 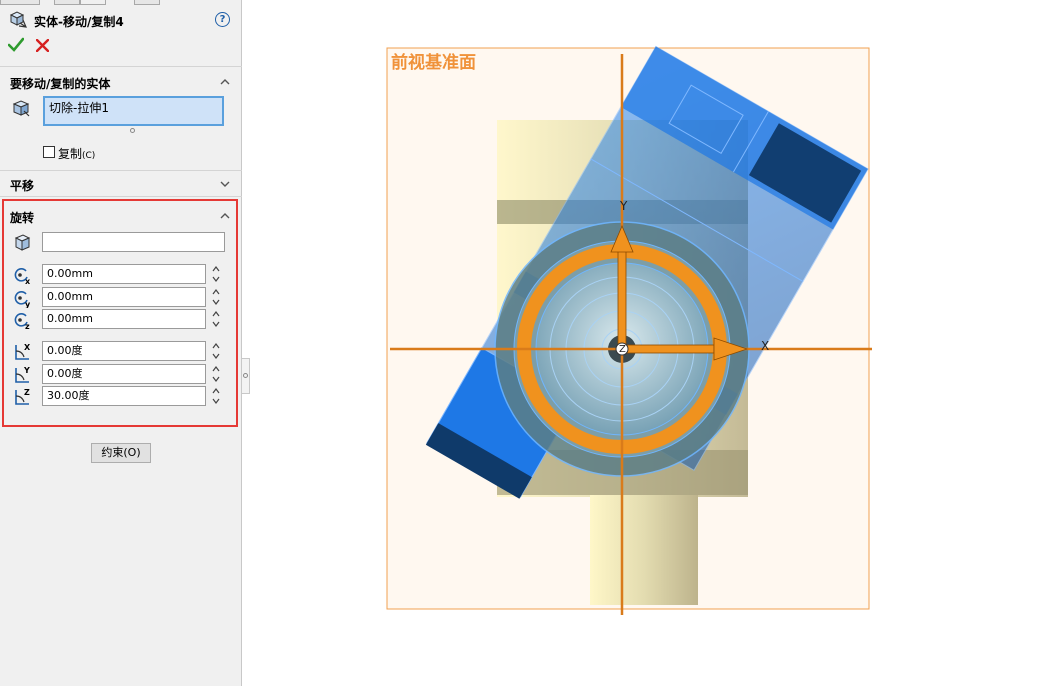 I want to click on panel-title-row: 实体-移动/复制4 ?, so click(x=121, y=21).